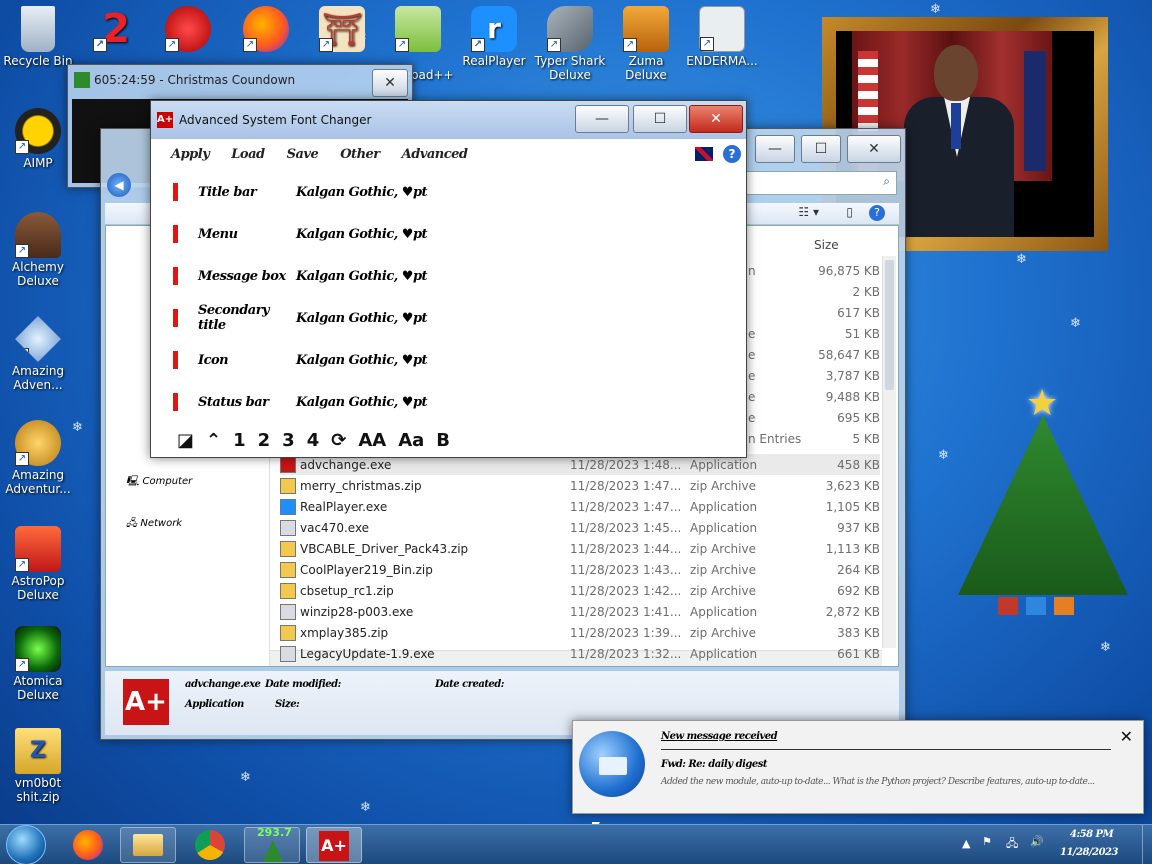  I want to click on font-setting-row: Icon Kalgan Gothic, ♥pt, so click(300, 360).